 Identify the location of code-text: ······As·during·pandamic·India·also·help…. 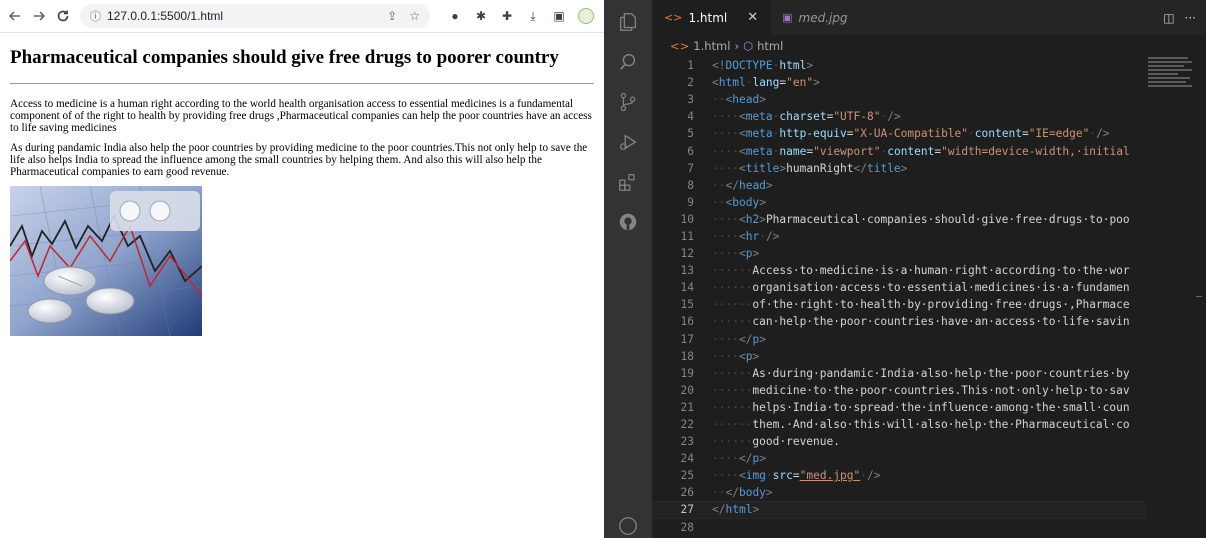
(921, 373).